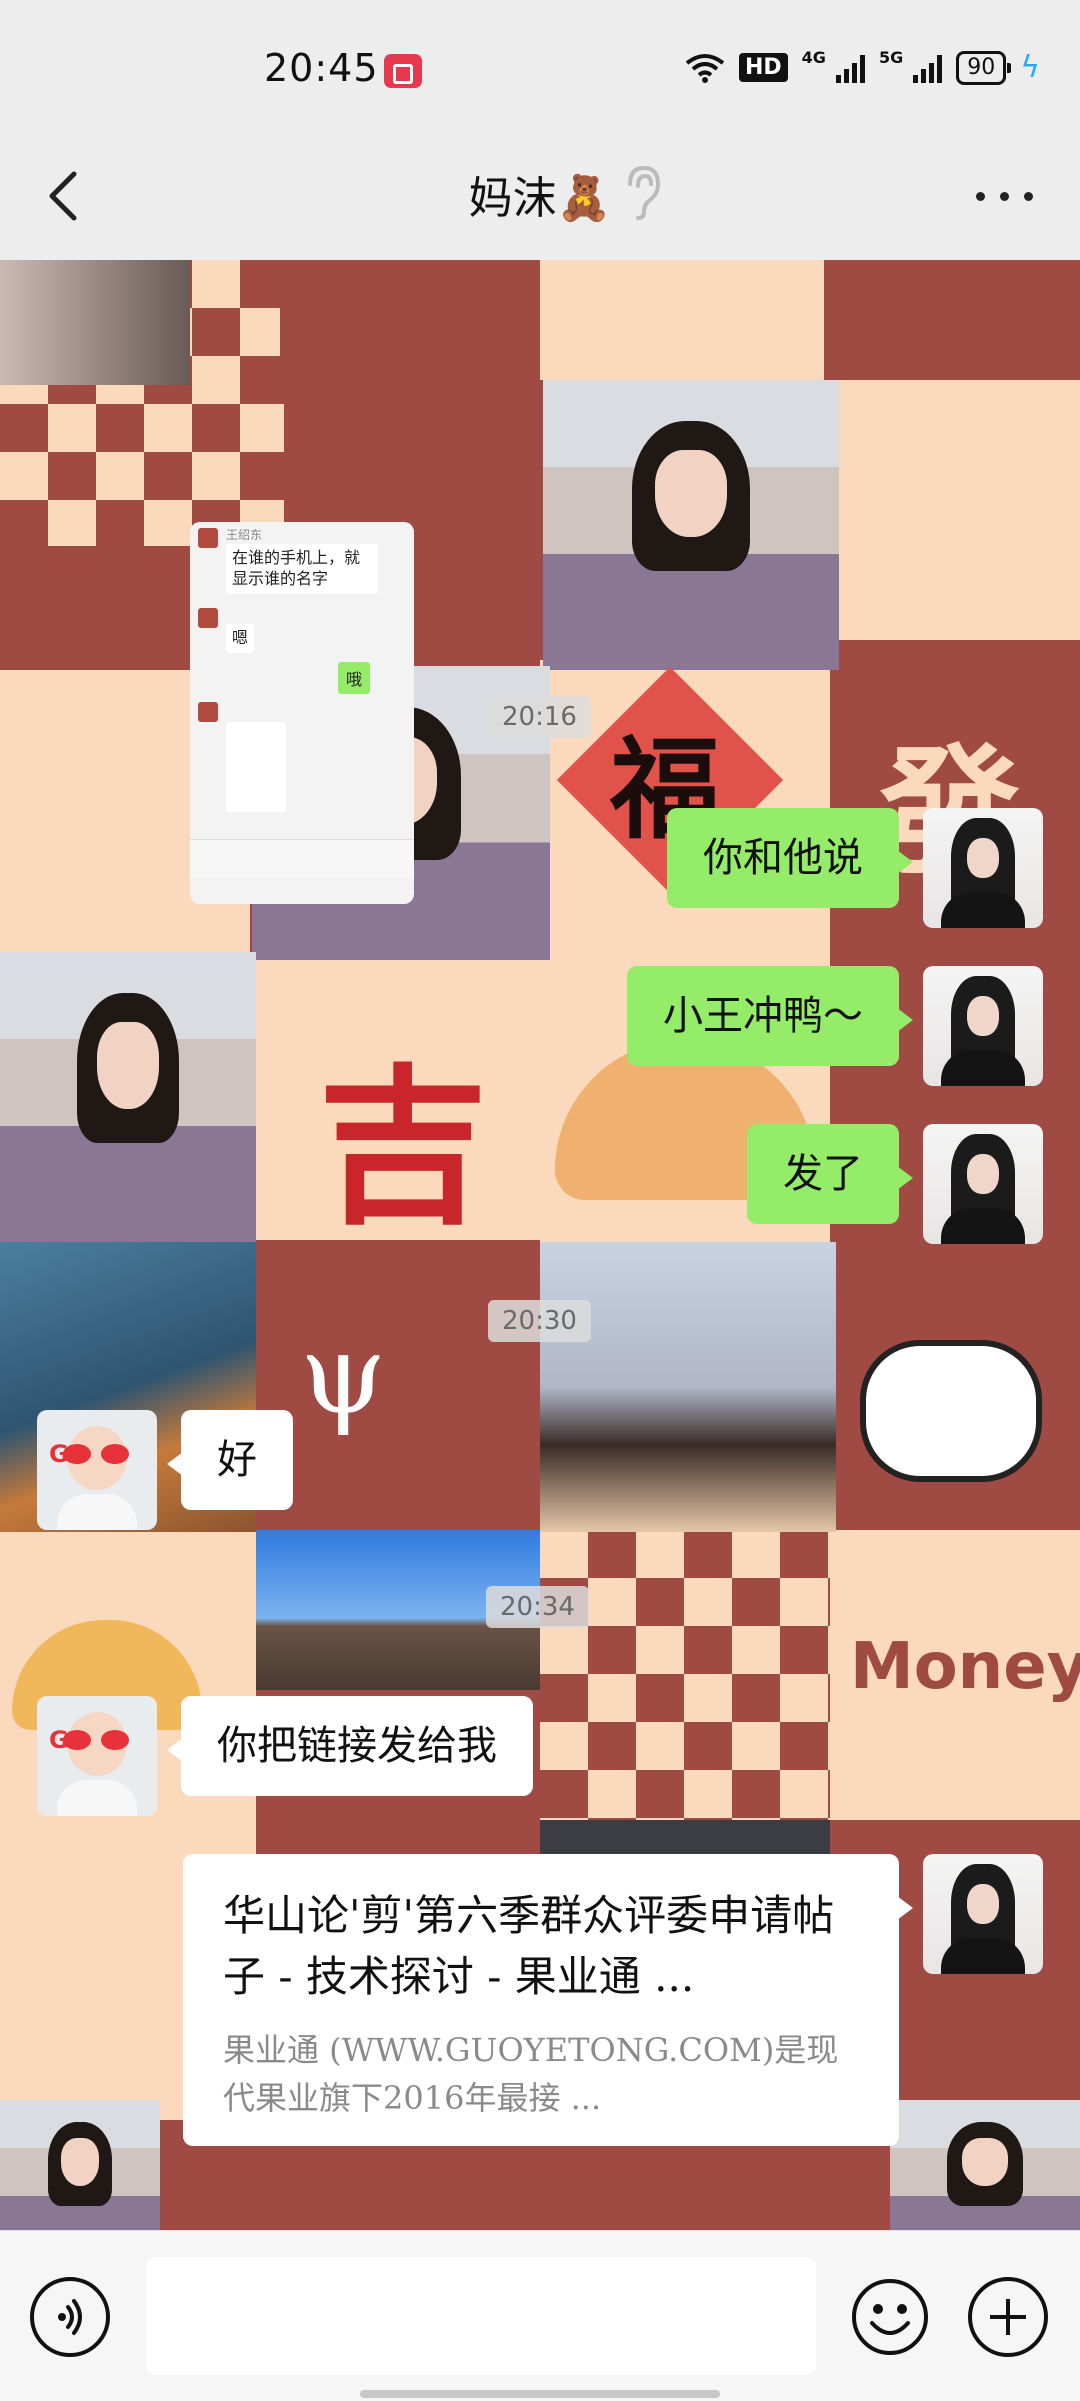 The image size is (1080, 2401). Describe the element at coordinates (813, 57) in the screenshot. I see `network-4g-label: 4G` at that location.